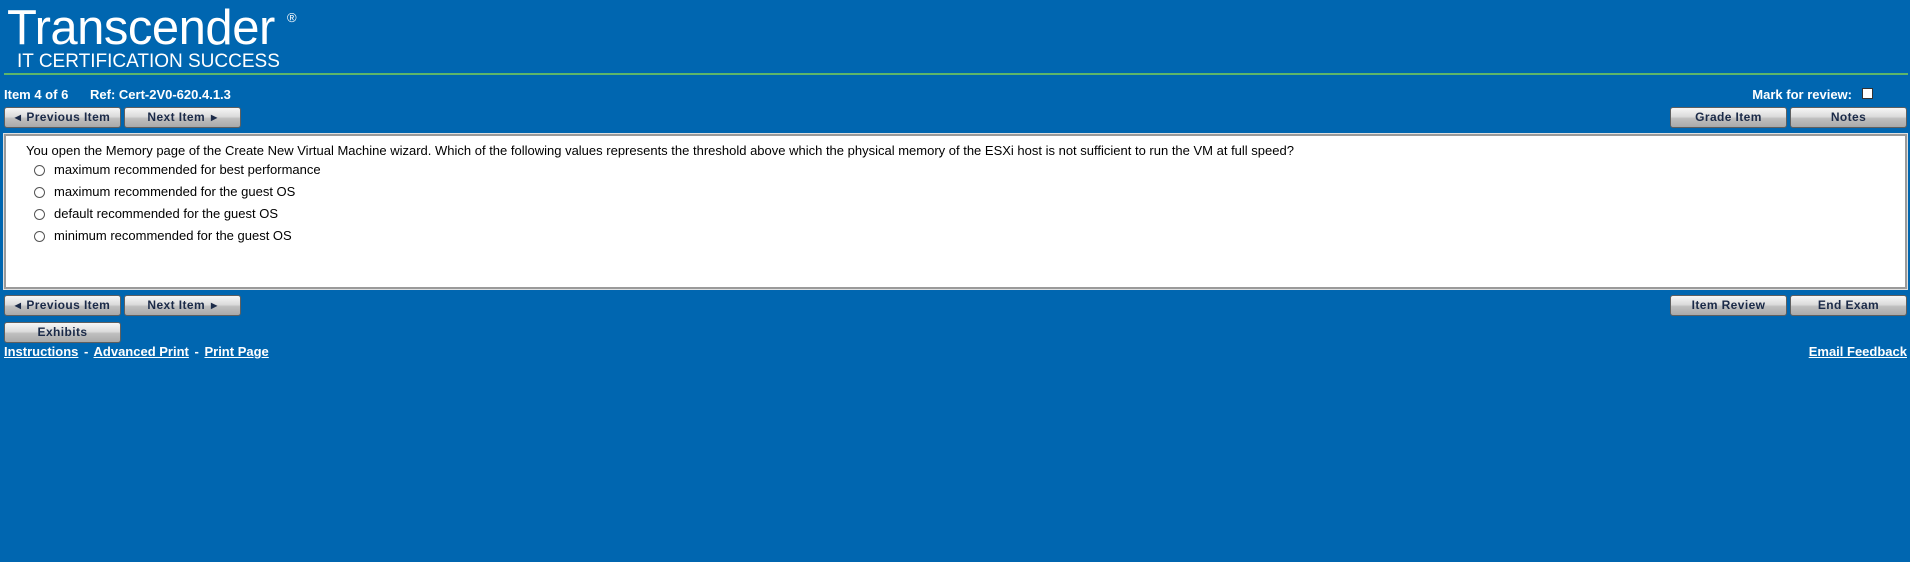  What do you see at coordinates (1802, 94) in the screenshot?
I see `mark-review-label: Mark for review:` at bounding box center [1802, 94].